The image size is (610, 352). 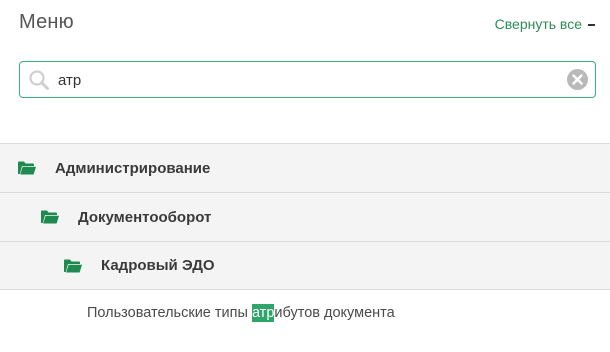 What do you see at coordinates (158, 265) in the screenshot?
I see `tree-item-label: Кадровый ЭДО` at bounding box center [158, 265].